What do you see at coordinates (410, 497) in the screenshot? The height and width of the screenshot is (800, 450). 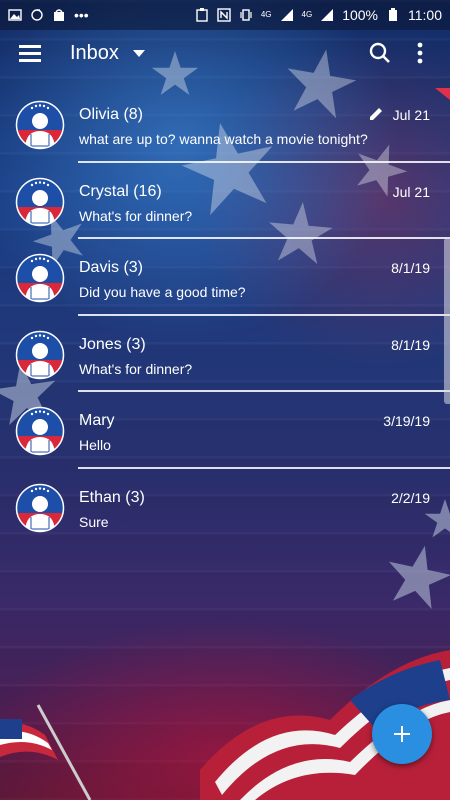 I see `message-date: 2/2/19` at bounding box center [410, 497].